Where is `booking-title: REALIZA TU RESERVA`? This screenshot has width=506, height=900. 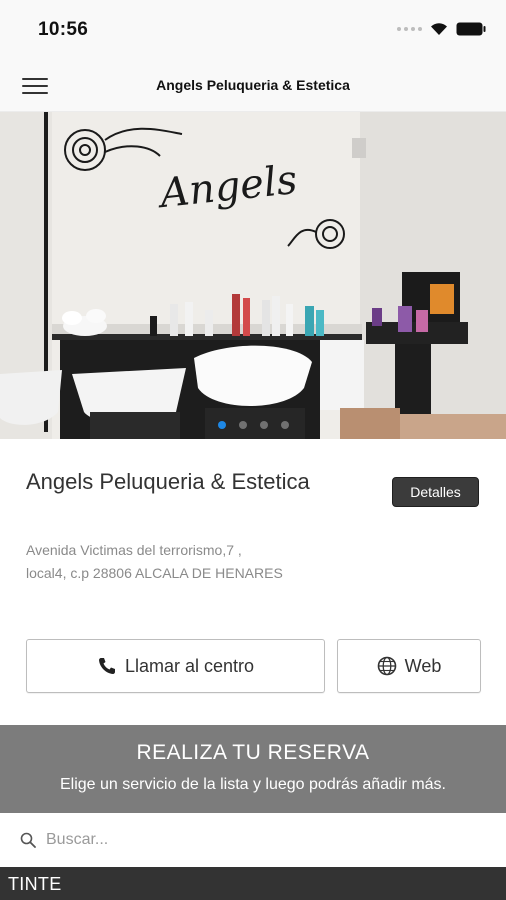 booking-title: REALIZA TU RESERVA is located at coordinates (253, 752).